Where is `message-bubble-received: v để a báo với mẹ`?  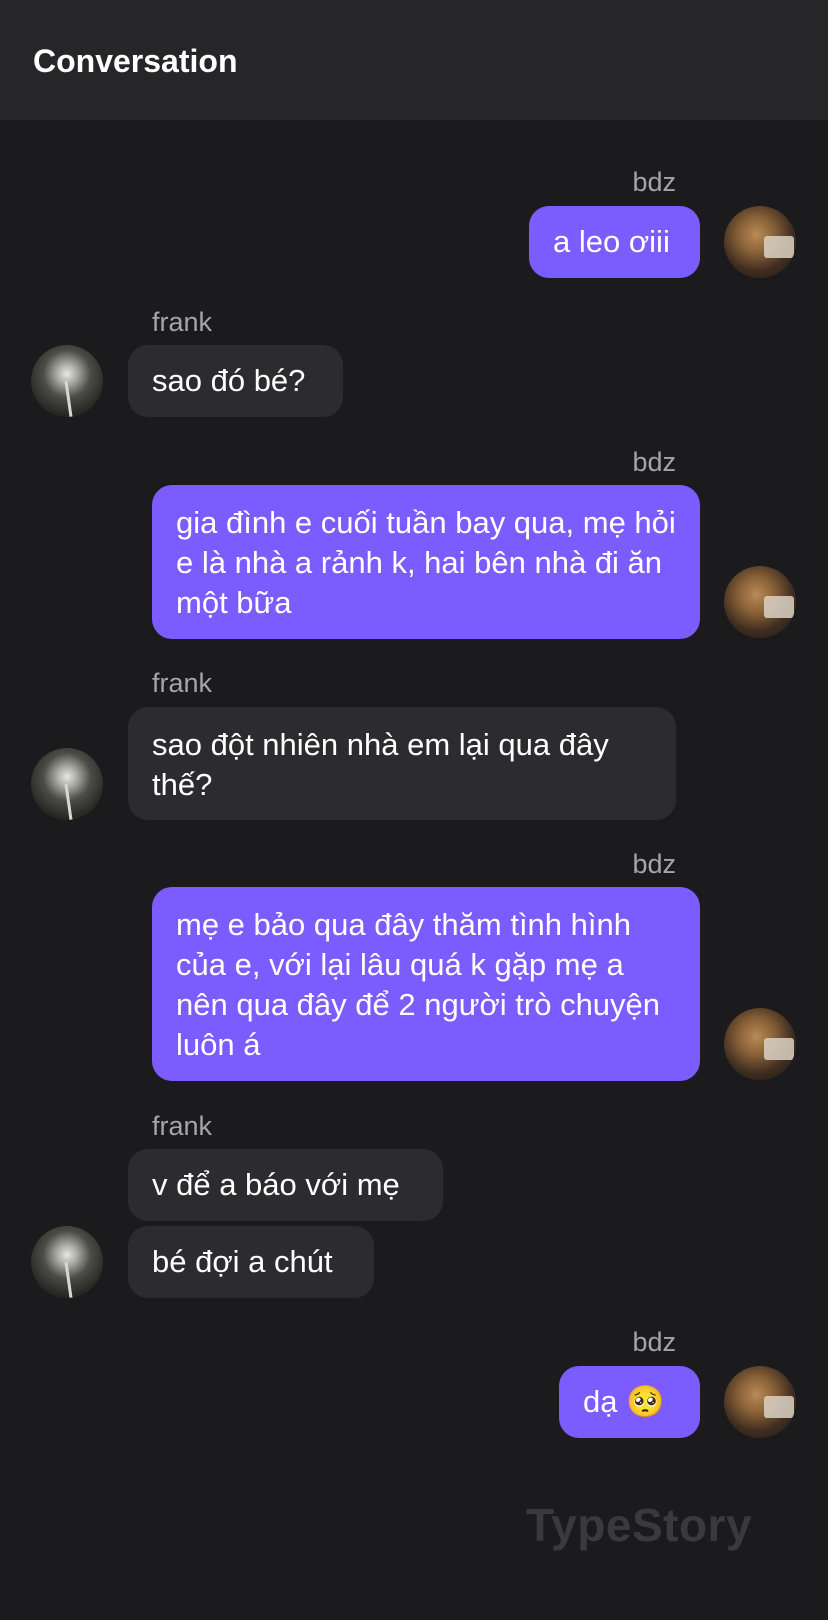 message-bubble-received: v để a báo với mẹ is located at coordinates (285, 1185).